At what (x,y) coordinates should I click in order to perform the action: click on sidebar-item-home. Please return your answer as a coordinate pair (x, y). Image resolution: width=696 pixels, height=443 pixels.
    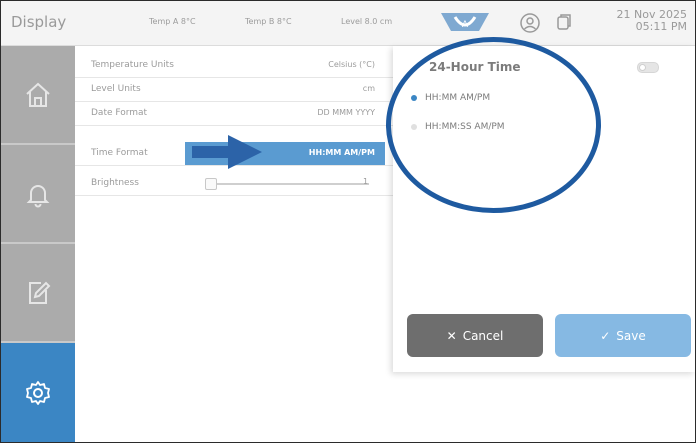
    Looking at the image, I should click on (38, 95).